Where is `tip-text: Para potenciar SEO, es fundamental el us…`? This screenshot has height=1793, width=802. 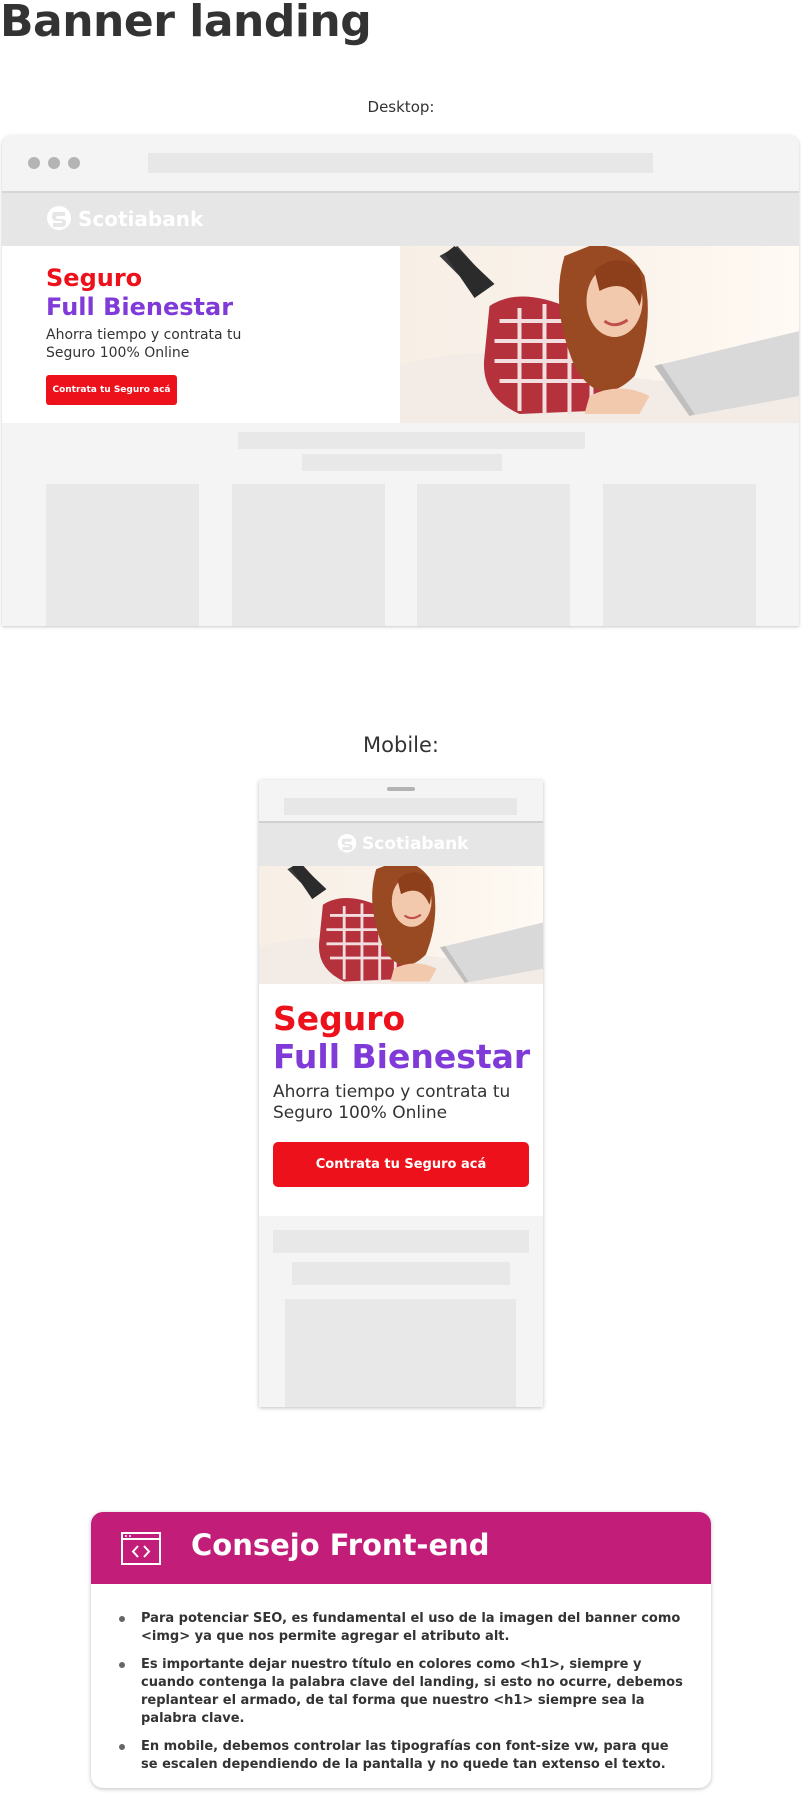
tip-text: Para potenciar SEO, es fundamental el us… is located at coordinates (411, 1627).